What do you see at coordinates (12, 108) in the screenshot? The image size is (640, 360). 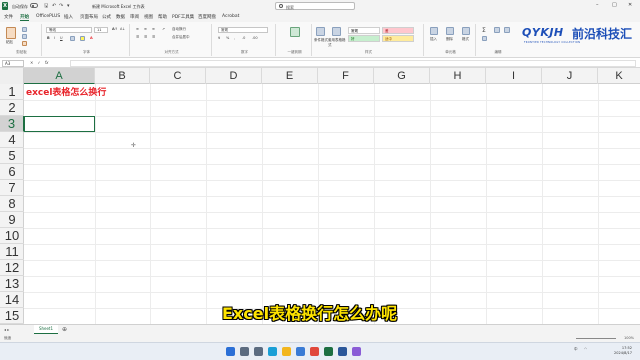 I see `row-header-2: 2` at bounding box center [12, 108].